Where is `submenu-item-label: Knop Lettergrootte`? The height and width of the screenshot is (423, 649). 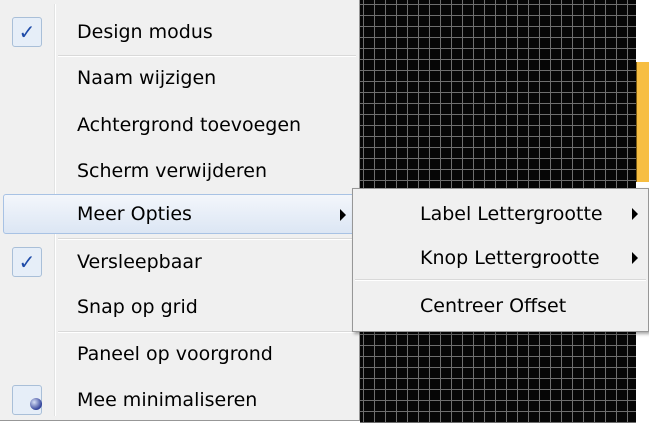 submenu-item-label: Knop Lettergrootte is located at coordinates (510, 258).